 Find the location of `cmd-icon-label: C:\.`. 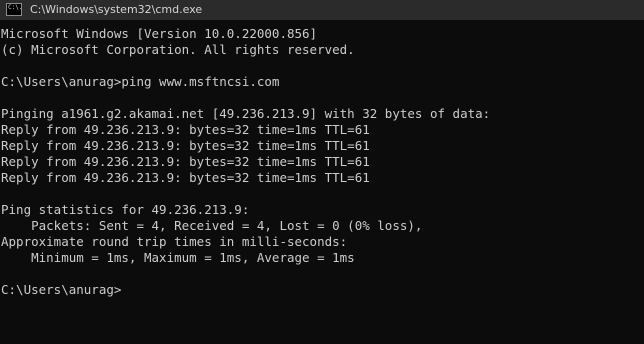

cmd-icon-label: C:\. is located at coordinates (15, 7).